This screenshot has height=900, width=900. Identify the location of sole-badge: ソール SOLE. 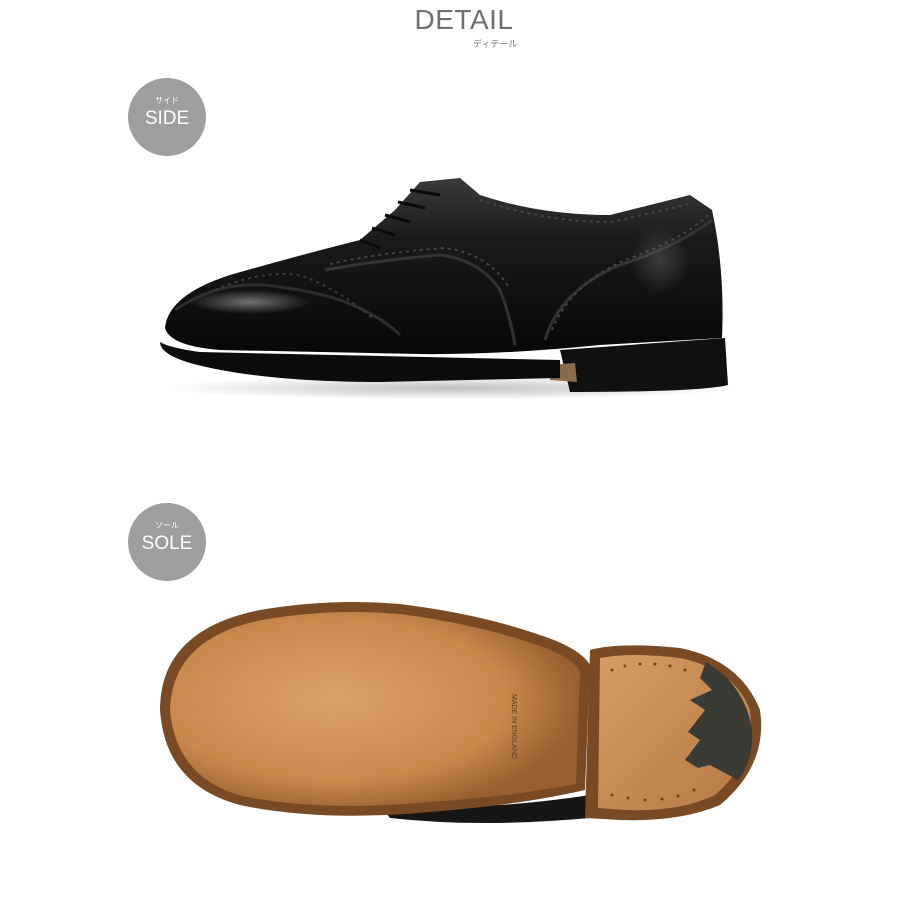
(167, 542).